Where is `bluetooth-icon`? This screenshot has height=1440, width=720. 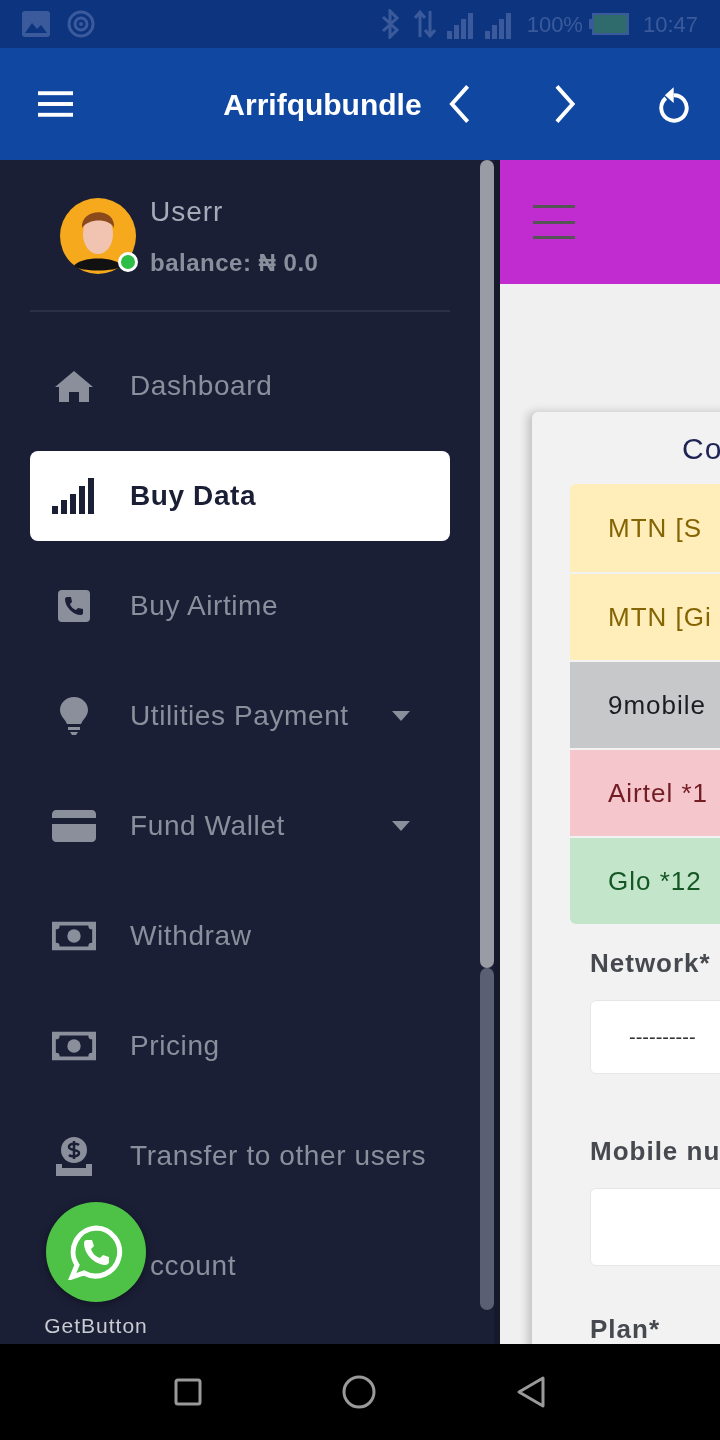
bluetooth-icon is located at coordinates (390, 24).